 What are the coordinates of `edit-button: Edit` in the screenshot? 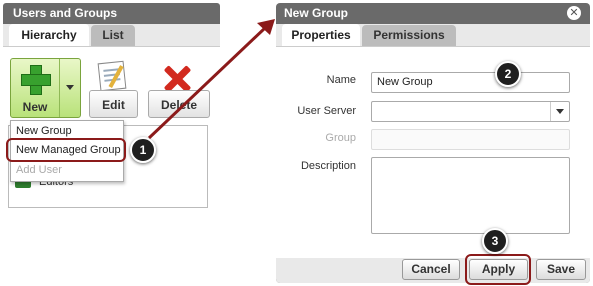 It's located at (113, 104).